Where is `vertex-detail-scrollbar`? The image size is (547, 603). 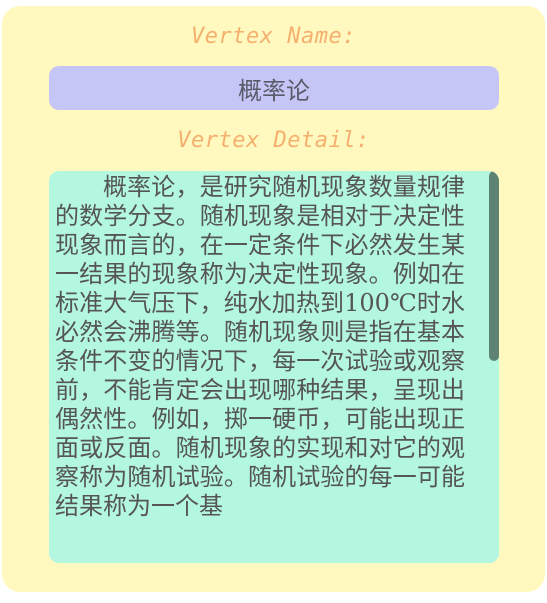 vertex-detail-scrollbar is located at coordinates (492, 367).